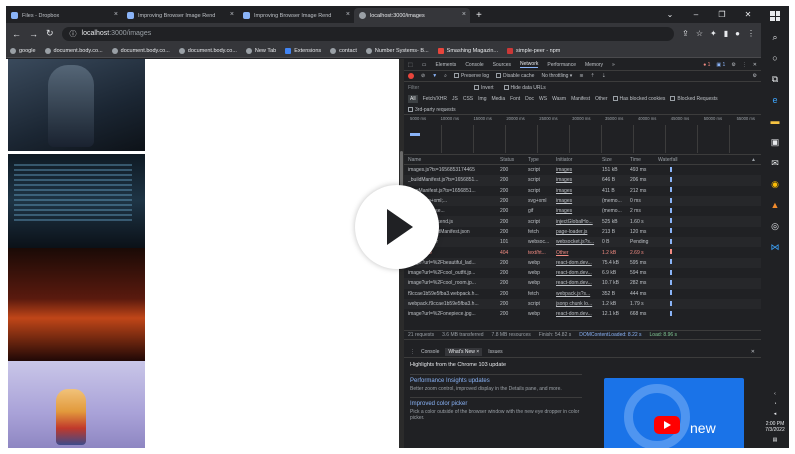 The width and height of the screenshot is (795, 454). What do you see at coordinates (581, 76) in the screenshot?
I see `wifi-icon: ≋` at bounding box center [581, 76].